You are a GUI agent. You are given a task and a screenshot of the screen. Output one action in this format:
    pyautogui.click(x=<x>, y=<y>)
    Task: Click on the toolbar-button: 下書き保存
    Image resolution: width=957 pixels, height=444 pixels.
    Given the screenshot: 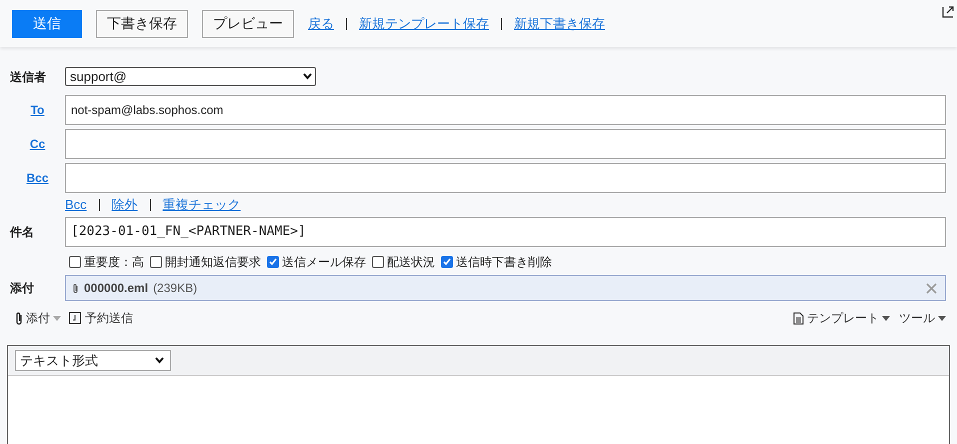 What is the action you would take?
    pyautogui.click(x=142, y=24)
    